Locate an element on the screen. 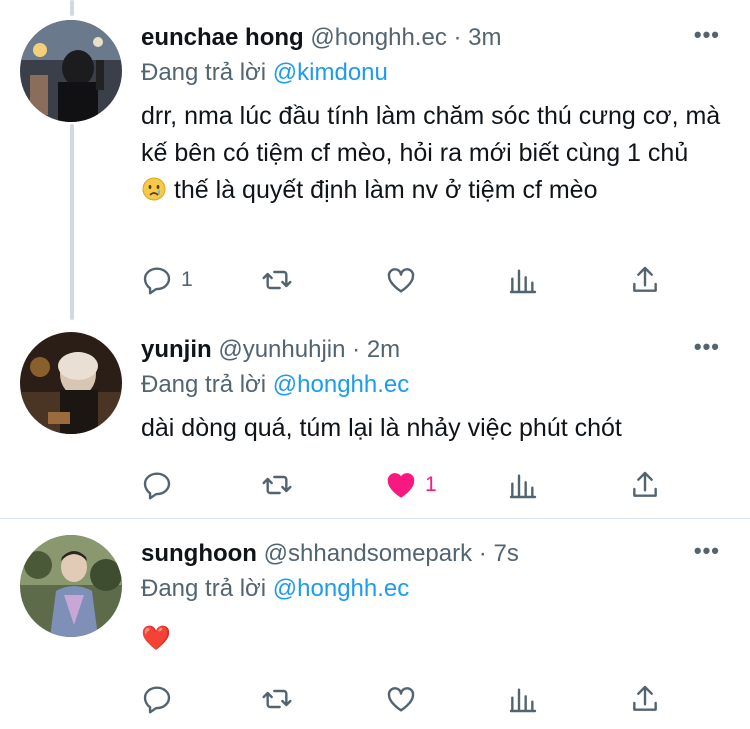 The width and height of the screenshot is (750, 729). timestamp: 3m is located at coordinates (484, 37).